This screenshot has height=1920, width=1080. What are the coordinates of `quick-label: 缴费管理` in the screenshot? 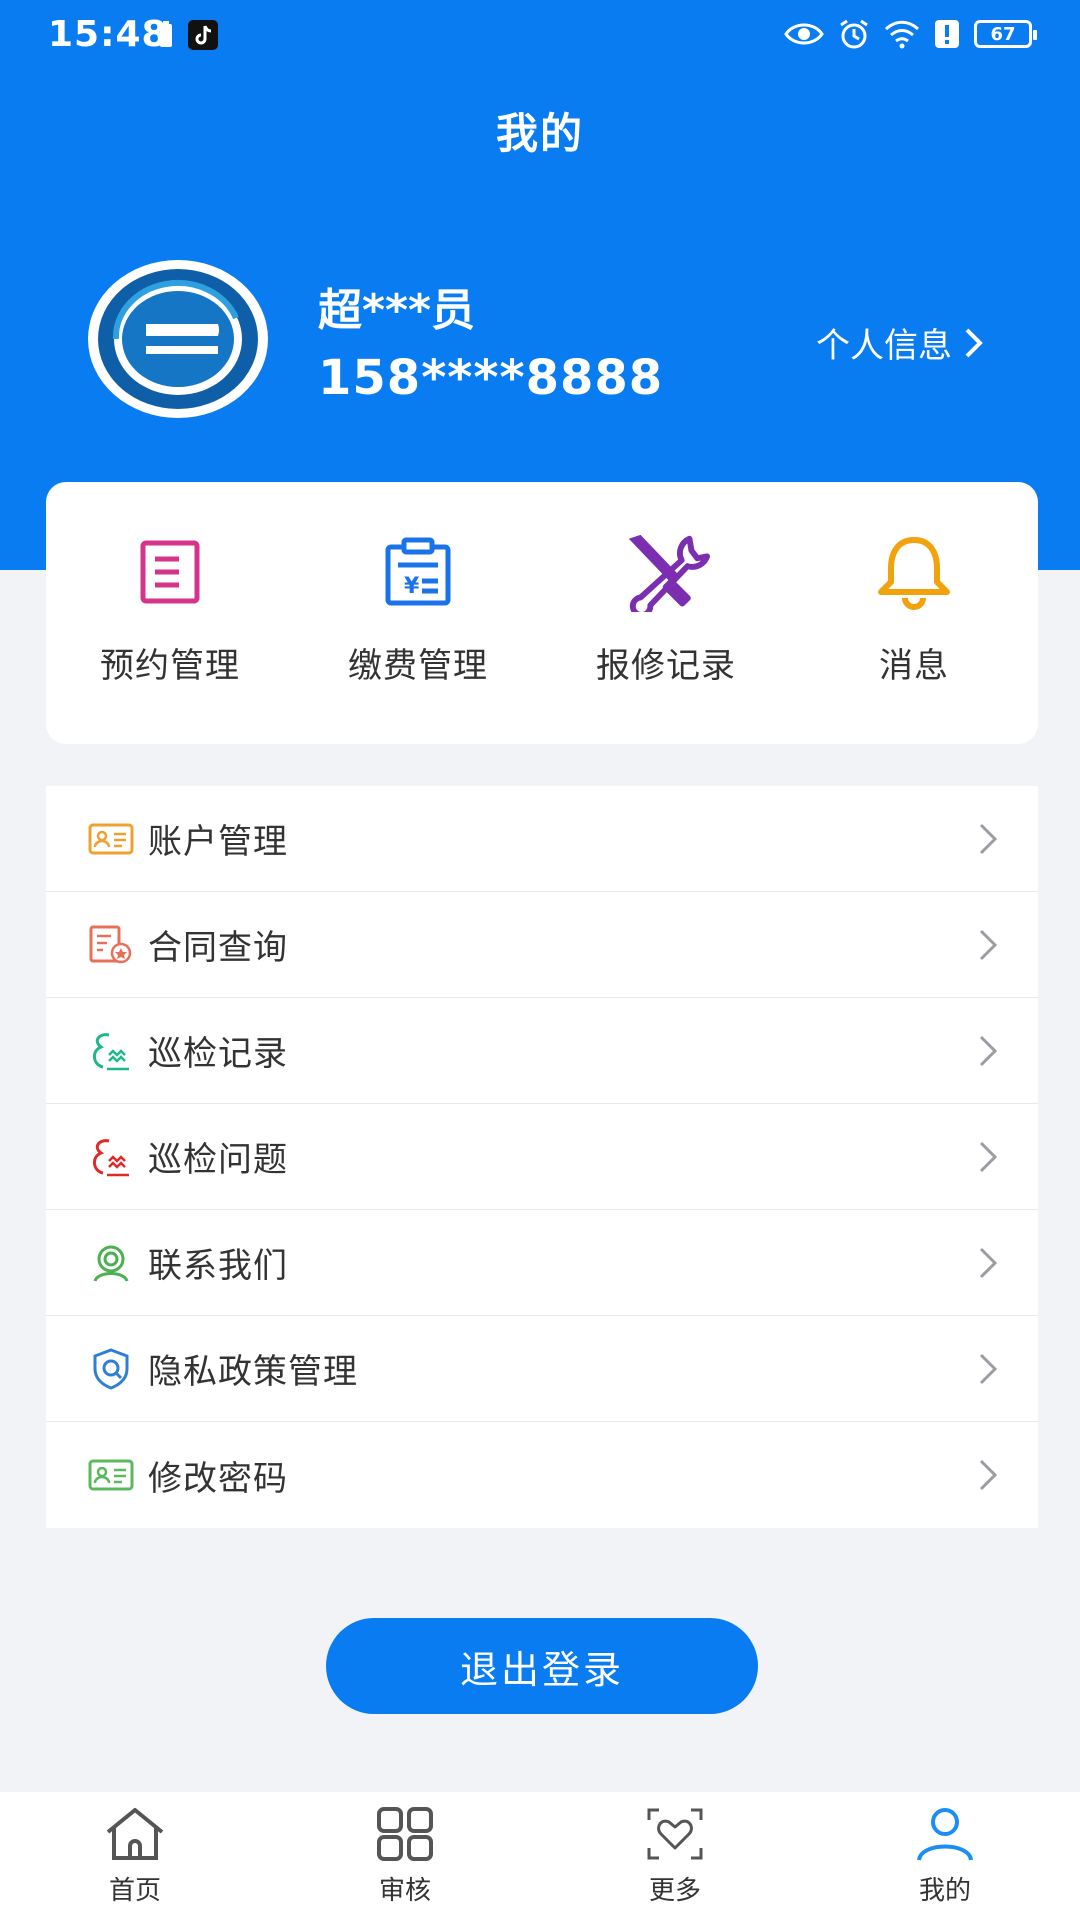 It's located at (418, 666).